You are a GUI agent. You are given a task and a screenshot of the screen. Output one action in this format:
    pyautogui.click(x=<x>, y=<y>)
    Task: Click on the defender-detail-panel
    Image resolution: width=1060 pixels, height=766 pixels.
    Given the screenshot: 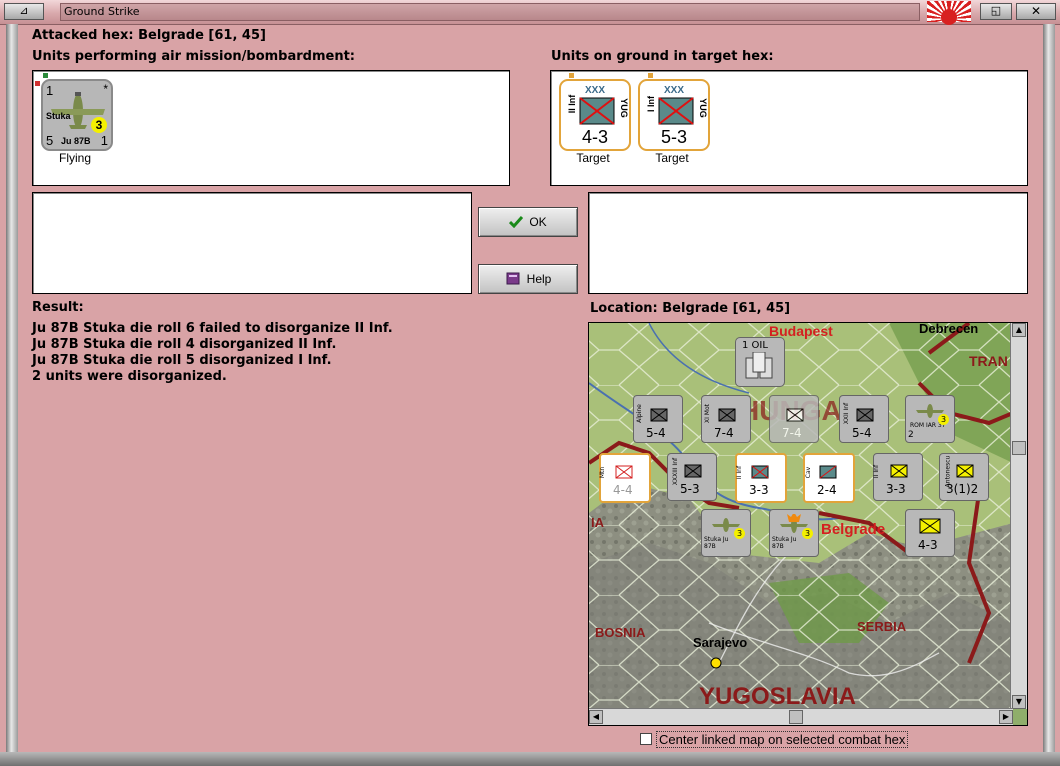 What is the action you would take?
    pyautogui.click(x=808, y=243)
    